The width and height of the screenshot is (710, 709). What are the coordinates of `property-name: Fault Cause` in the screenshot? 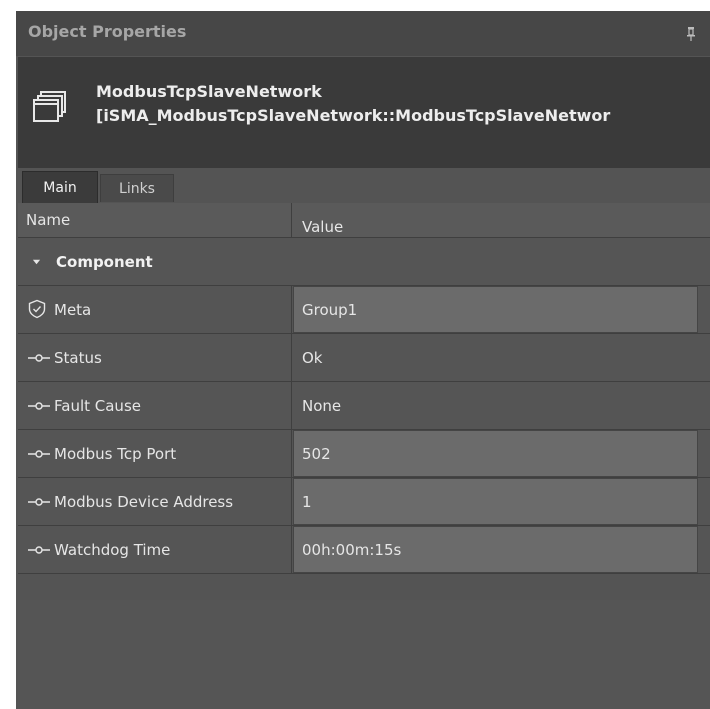 It's located at (97, 405).